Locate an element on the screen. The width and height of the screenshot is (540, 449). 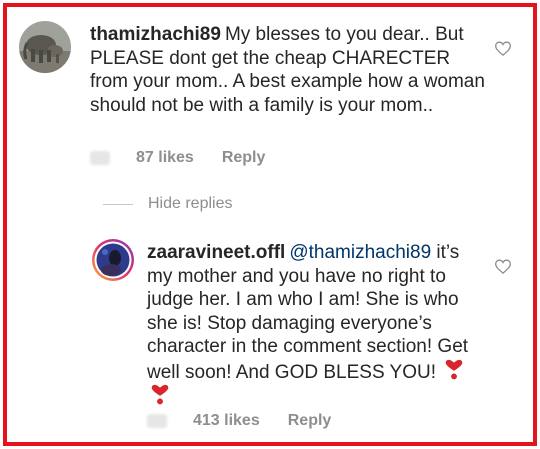
reply-meta: 413 likes Reply is located at coordinates (239, 421).